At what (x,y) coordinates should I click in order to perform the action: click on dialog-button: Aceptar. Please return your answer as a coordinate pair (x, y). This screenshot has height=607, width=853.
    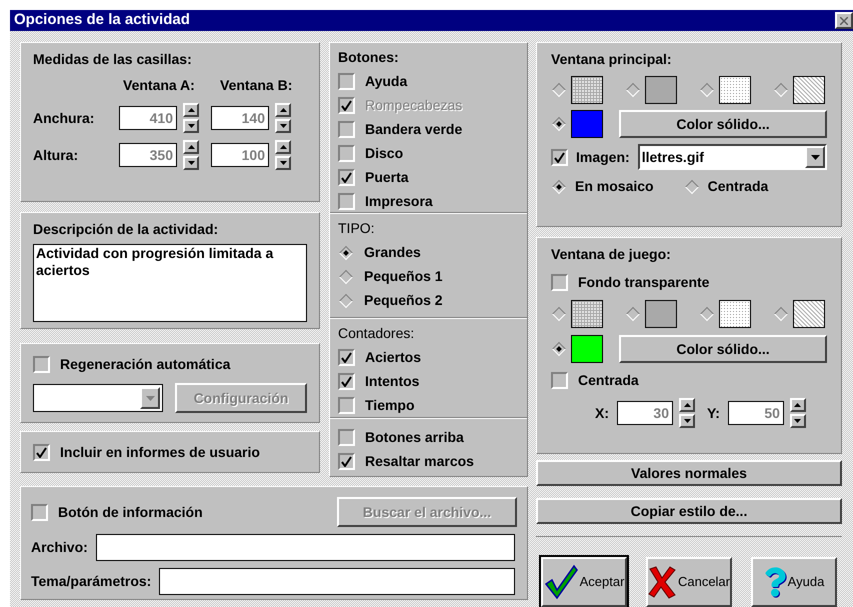
    Looking at the image, I should click on (584, 582).